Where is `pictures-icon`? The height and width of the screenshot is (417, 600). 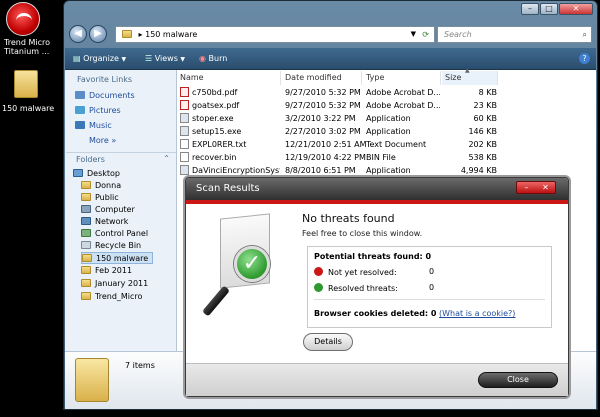
pictures-icon is located at coordinates (80, 110).